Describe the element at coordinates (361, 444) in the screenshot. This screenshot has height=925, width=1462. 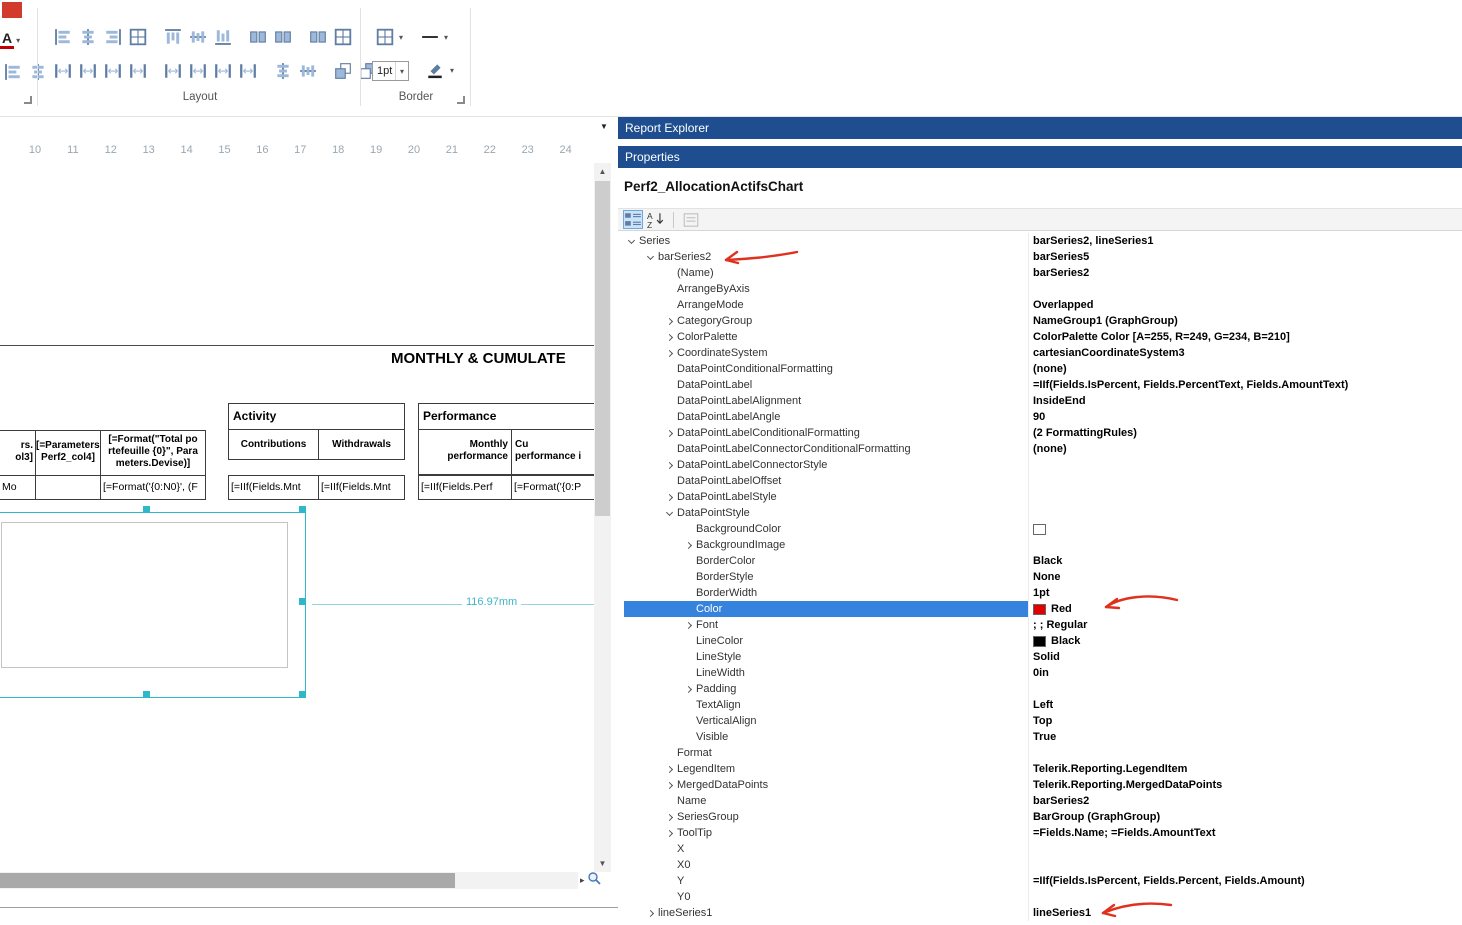
I see `table-header-cell: Withdrawals` at that location.